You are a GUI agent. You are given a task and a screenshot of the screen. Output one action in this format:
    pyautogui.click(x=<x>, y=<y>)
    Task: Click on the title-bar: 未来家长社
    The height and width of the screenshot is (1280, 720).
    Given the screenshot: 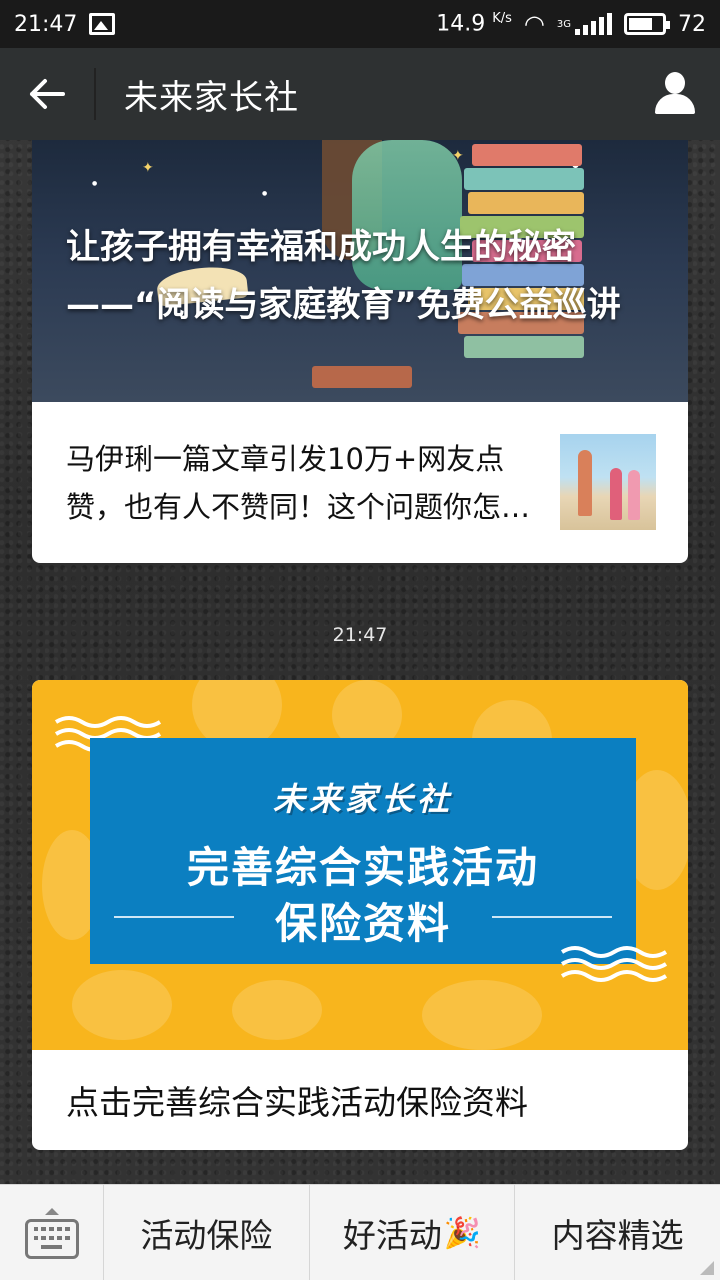 What is the action you would take?
    pyautogui.click(x=360, y=94)
    